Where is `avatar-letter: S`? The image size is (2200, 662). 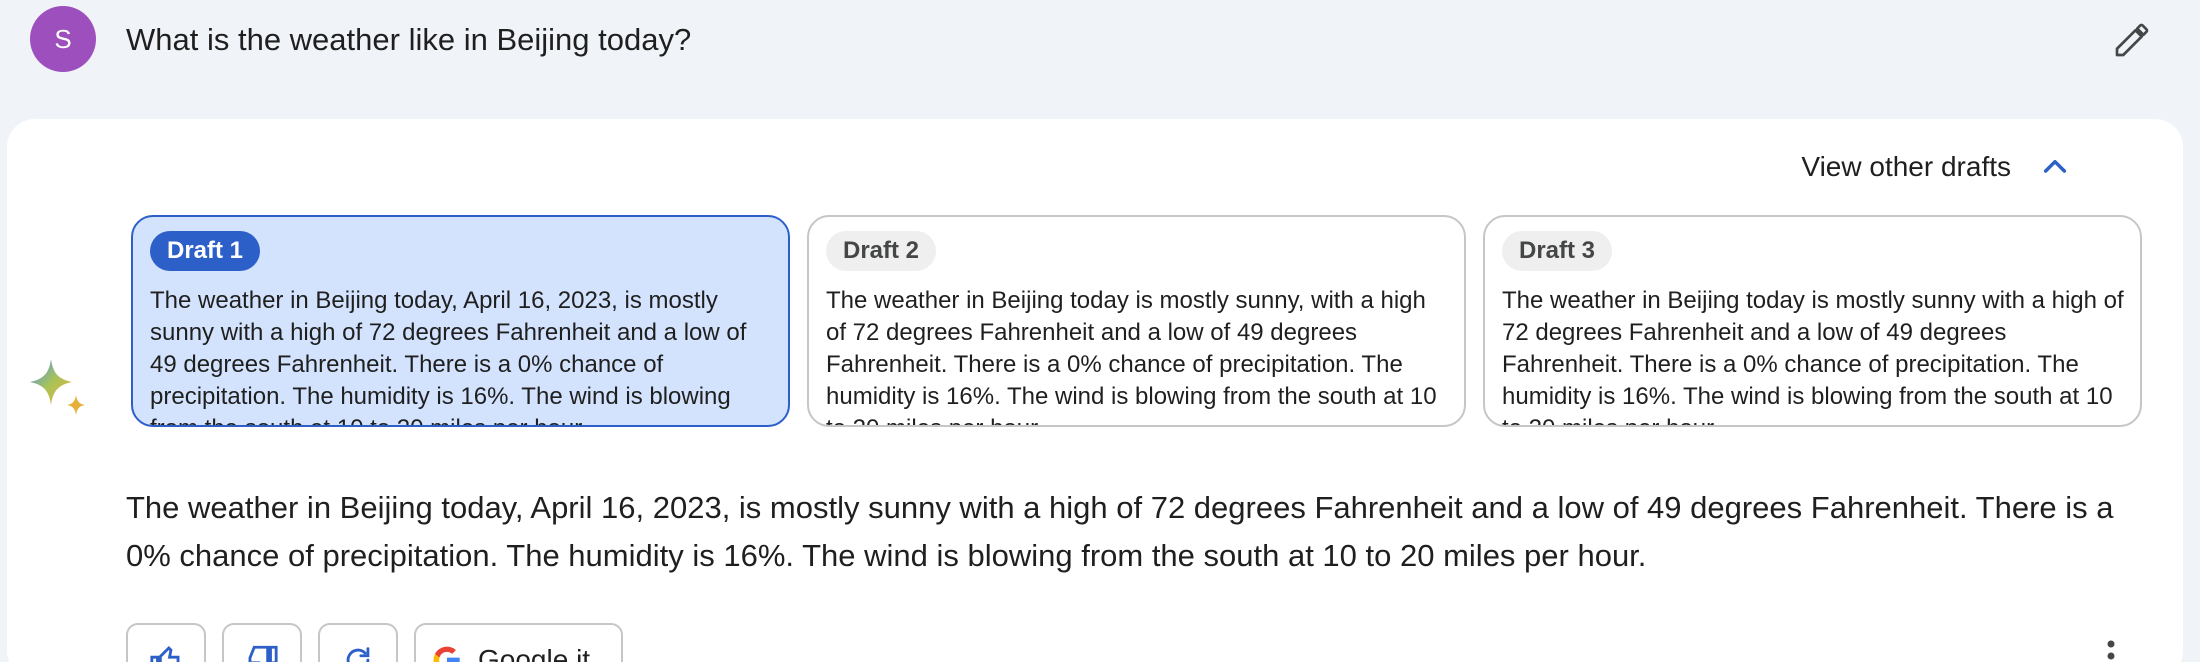 avatar-letter: S is located at coordinates (63, 38).